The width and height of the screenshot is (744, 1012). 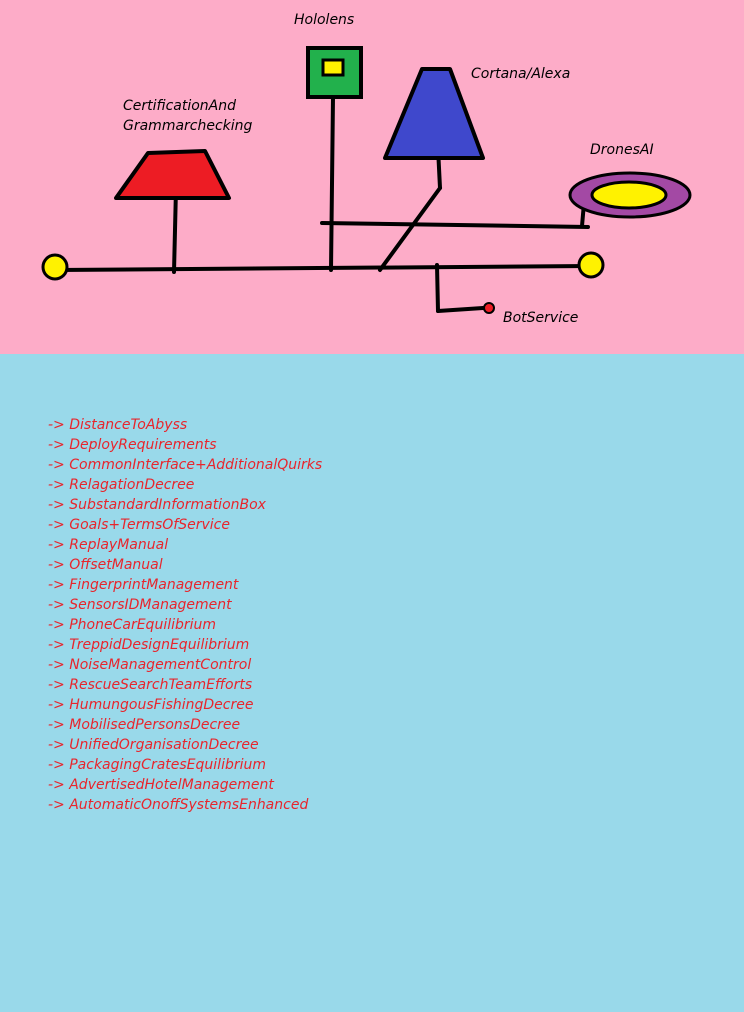 What do you see at coordinates (155, 725) in the screenshot?
I see `list-item-label: MobilisedPersonsDecree` at bounding box center [155, 725].